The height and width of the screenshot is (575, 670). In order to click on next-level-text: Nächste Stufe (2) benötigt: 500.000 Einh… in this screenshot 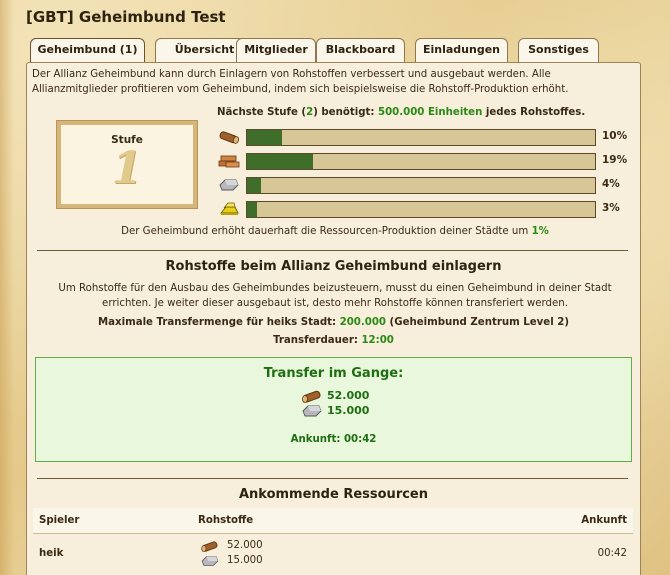, I will do `click(401, 112)`.